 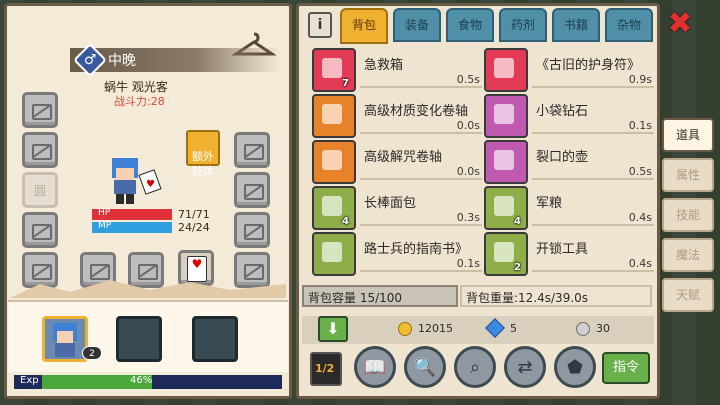 I want to click on swap-icon: ⇄, so click(x=525, y=367).